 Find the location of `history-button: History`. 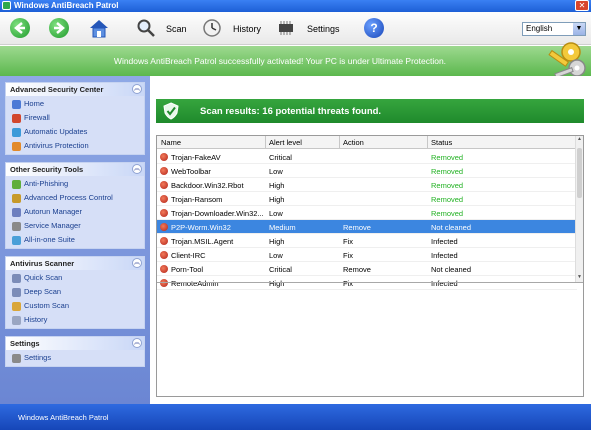

history-button: History is located at coordinates (247, 29).